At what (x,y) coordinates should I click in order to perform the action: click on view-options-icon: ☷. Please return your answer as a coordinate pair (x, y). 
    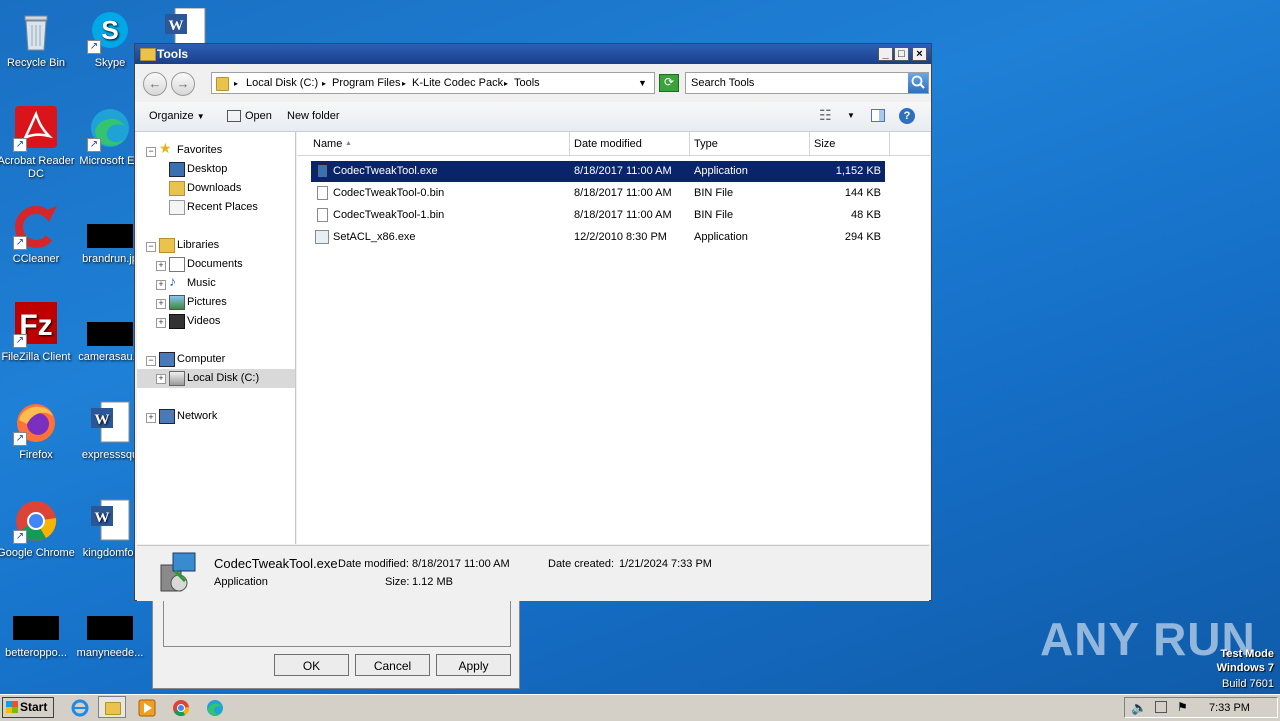
    Looking at the image, I should click on (825, 115).